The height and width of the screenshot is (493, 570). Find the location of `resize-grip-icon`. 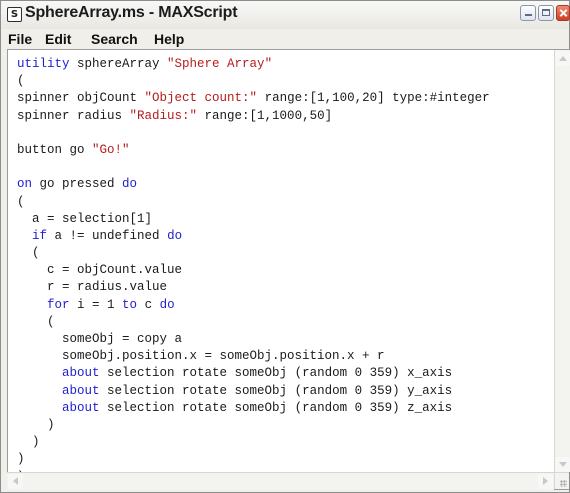

resize-grip-icon is located at coordinates (561, 480).